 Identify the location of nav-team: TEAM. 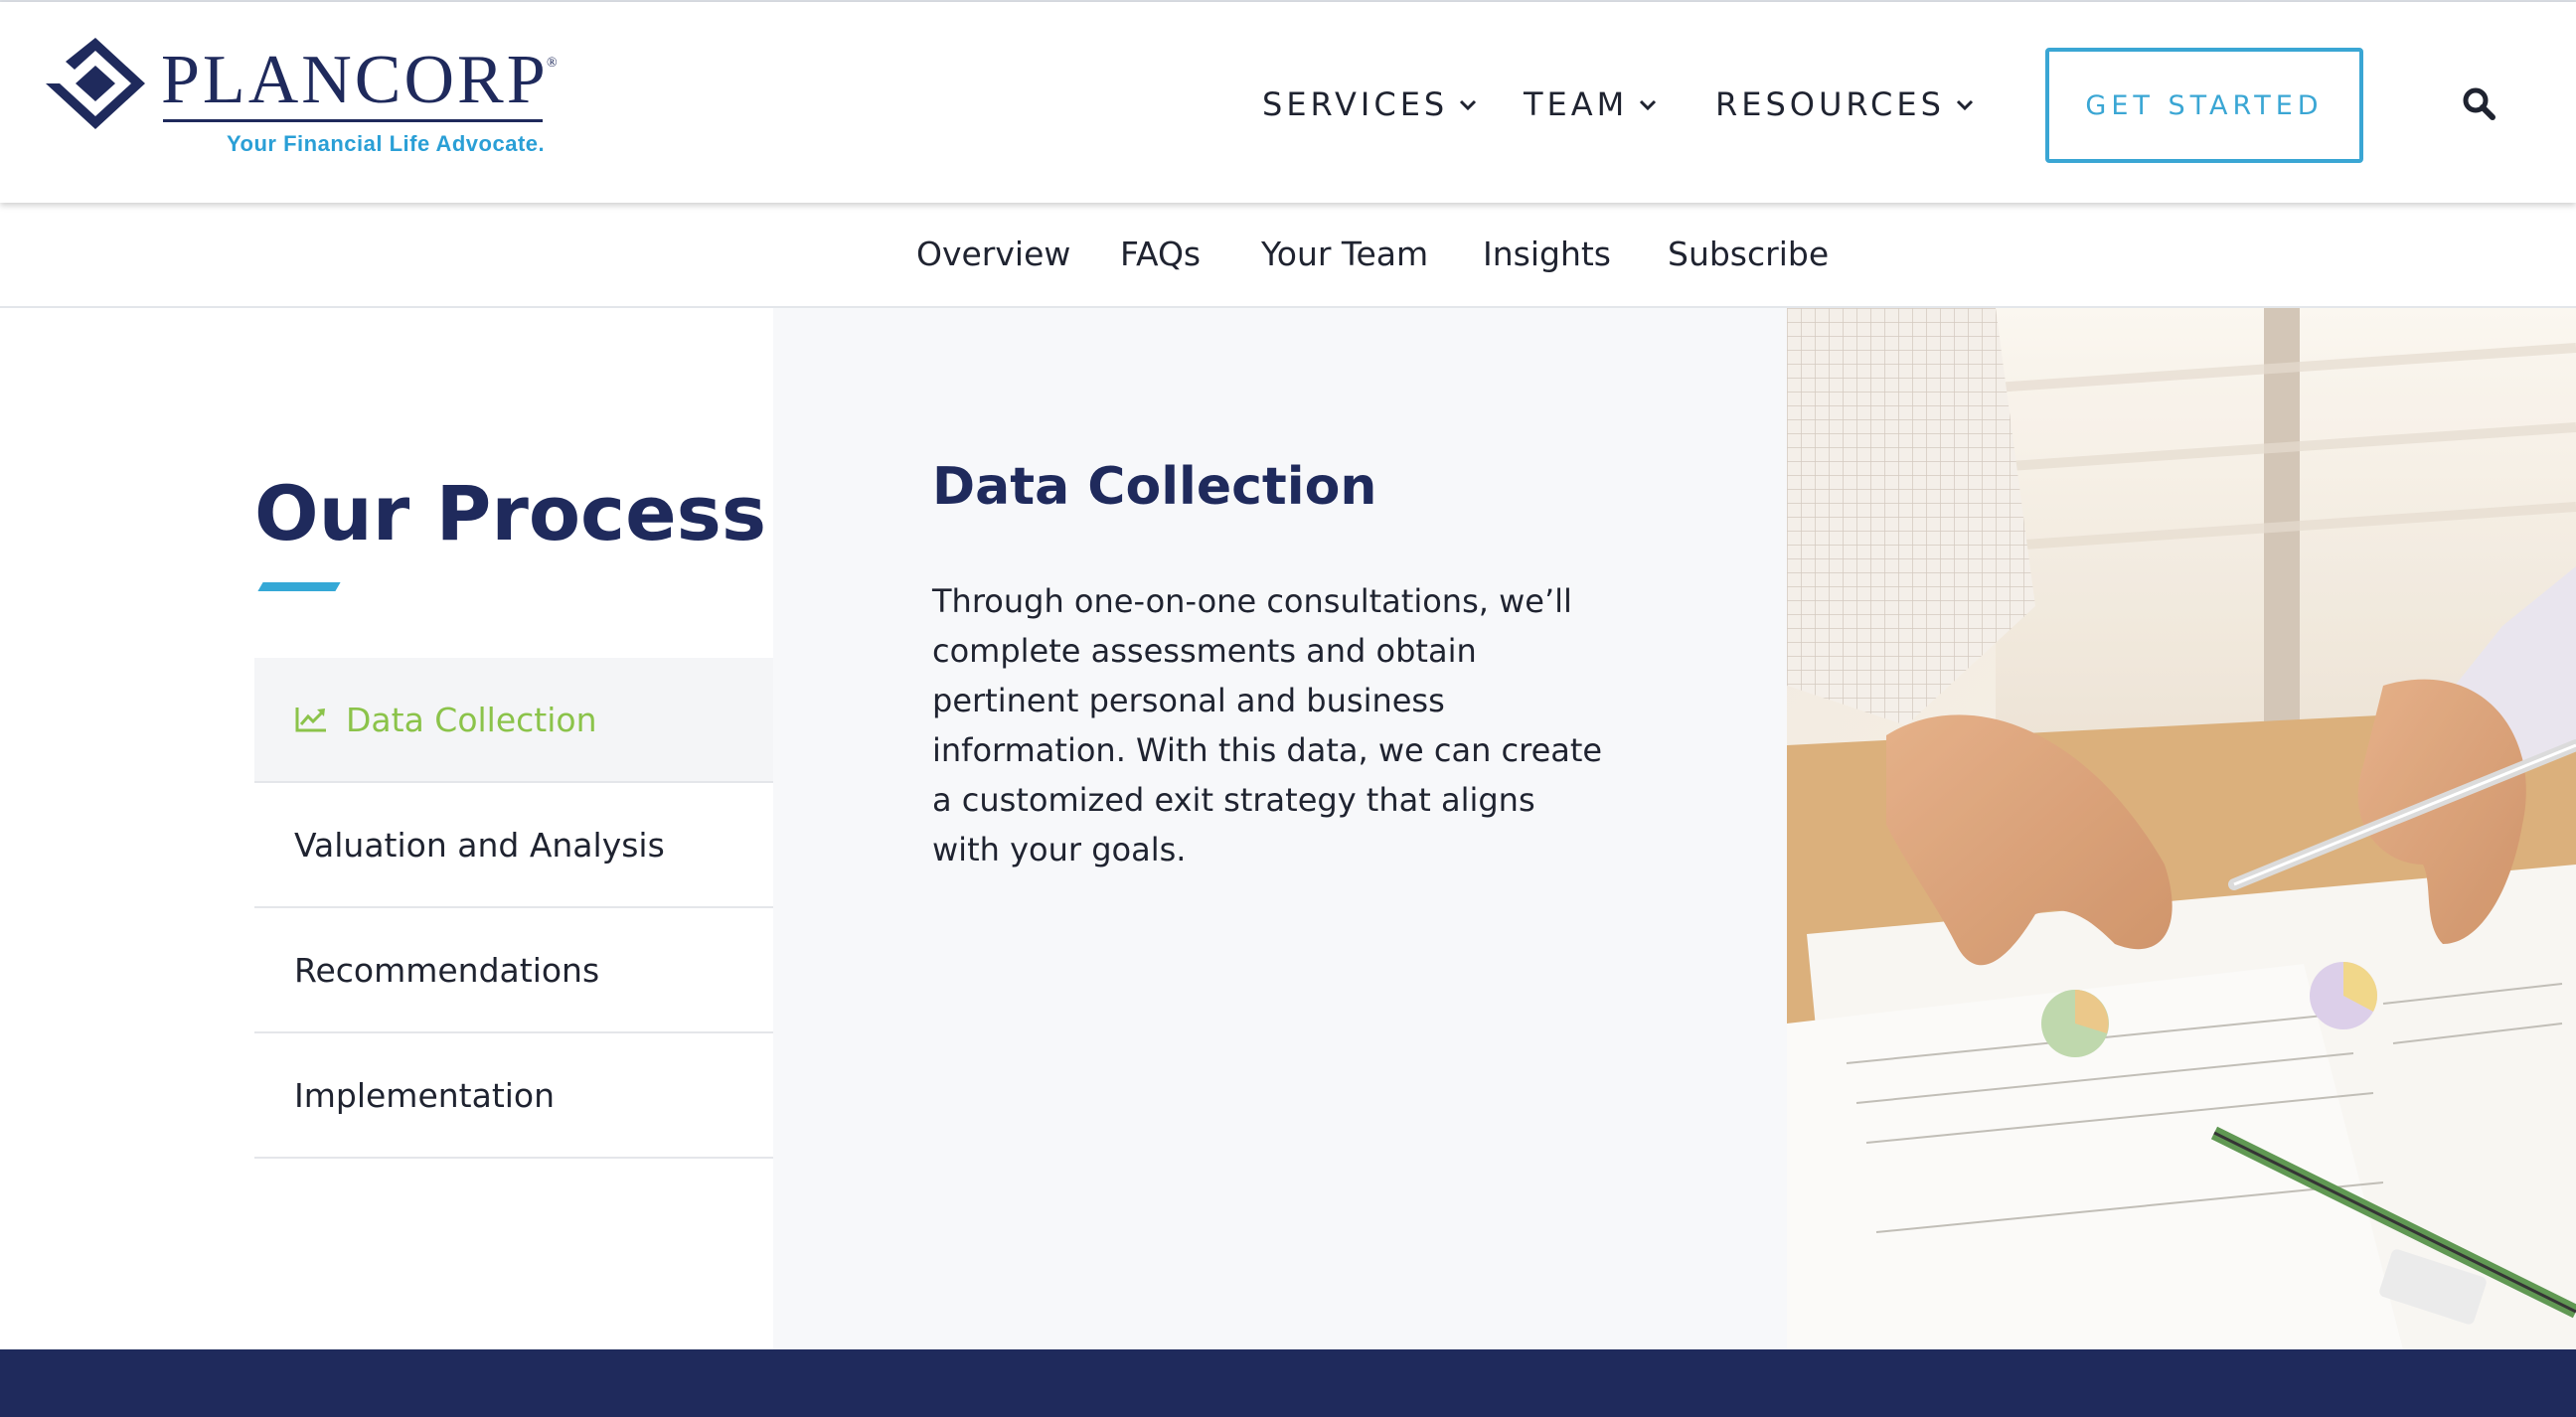
(1591, 104).